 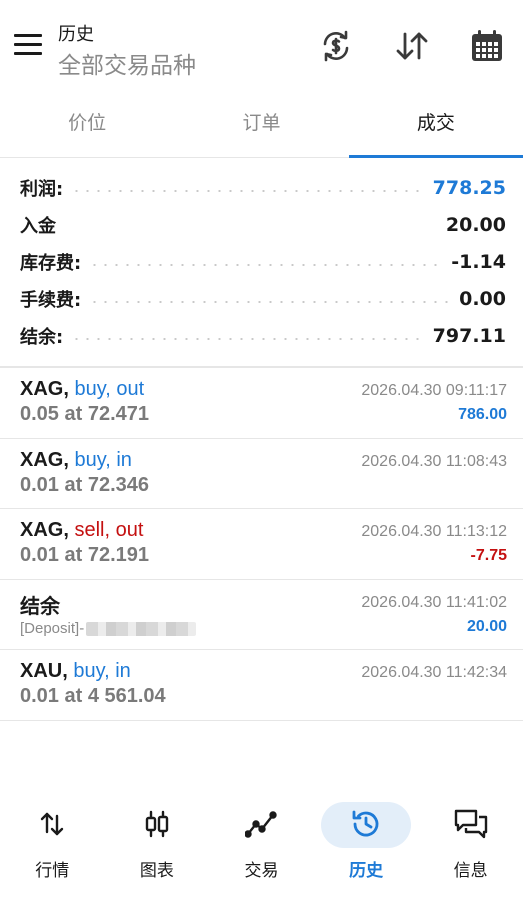 I want to click on summary-value: 20.00, so click(x=475, y=225).